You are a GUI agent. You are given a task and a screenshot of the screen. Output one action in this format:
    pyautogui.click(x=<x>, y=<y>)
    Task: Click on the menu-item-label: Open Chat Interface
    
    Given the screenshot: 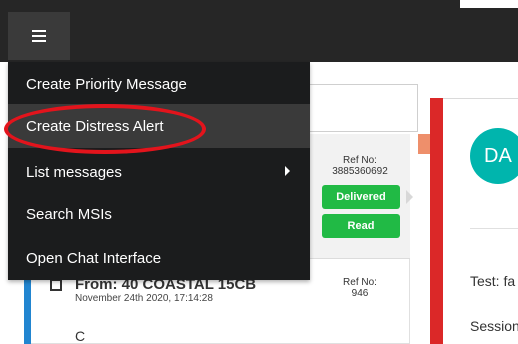 What is the action you would take?
    pyautogui.click(x=94, y=258)
    